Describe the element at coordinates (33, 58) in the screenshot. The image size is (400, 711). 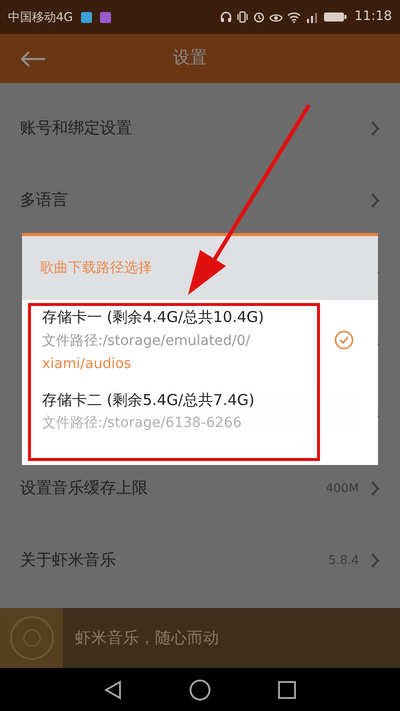
I see `back-arrow-icon` at that location.